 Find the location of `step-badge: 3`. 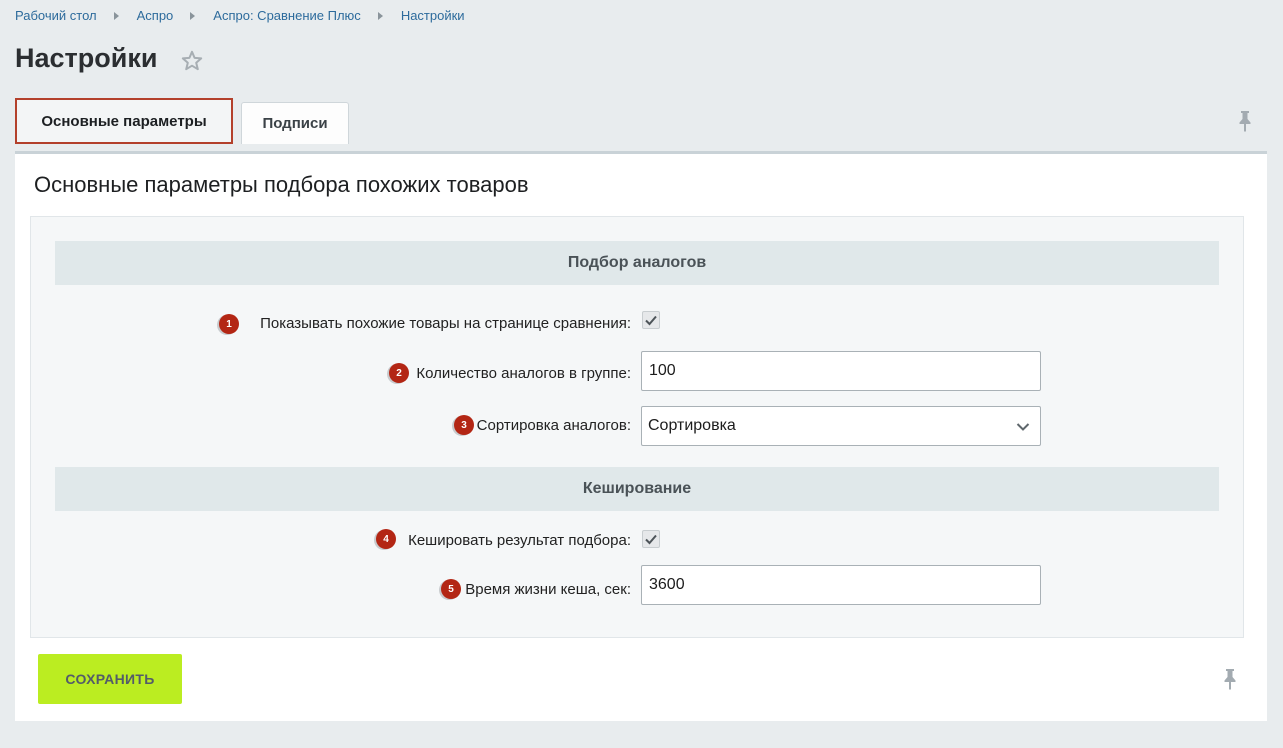

step-badge: 3 is located at coordinates (464, 425).